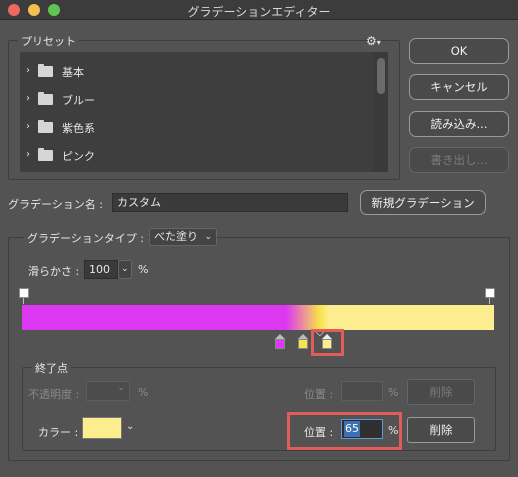 The image size is (518, 477). I want to click on ok-button: OK, so click(459, 51).